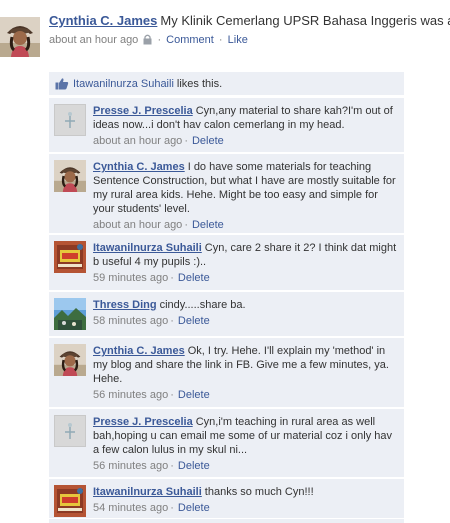  What do you see at coordinates (130, 508) in the screenshot?
I see `comment-timestamp: 54 minutes ago` at bounding box center [130, 508].